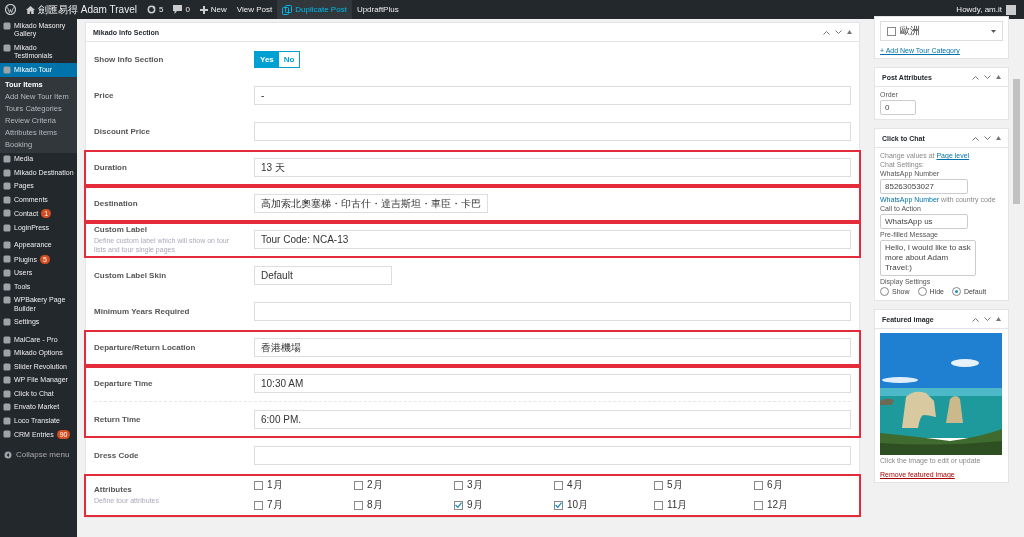  Describe the element at coordinates (213, 9) in the screenshot. I see `admin-bar-item: New` at that location.